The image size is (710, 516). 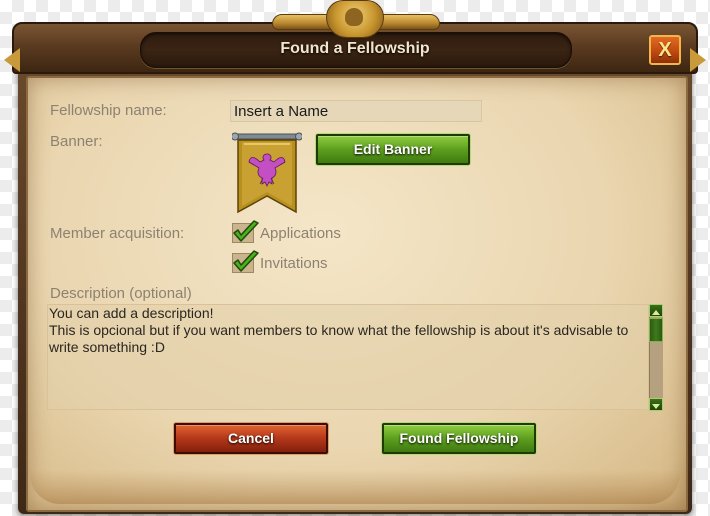 What do you see at coordinates (698, 60) in the screenshot?
I see `header-right-ornament` at bounding box center [698, 60].